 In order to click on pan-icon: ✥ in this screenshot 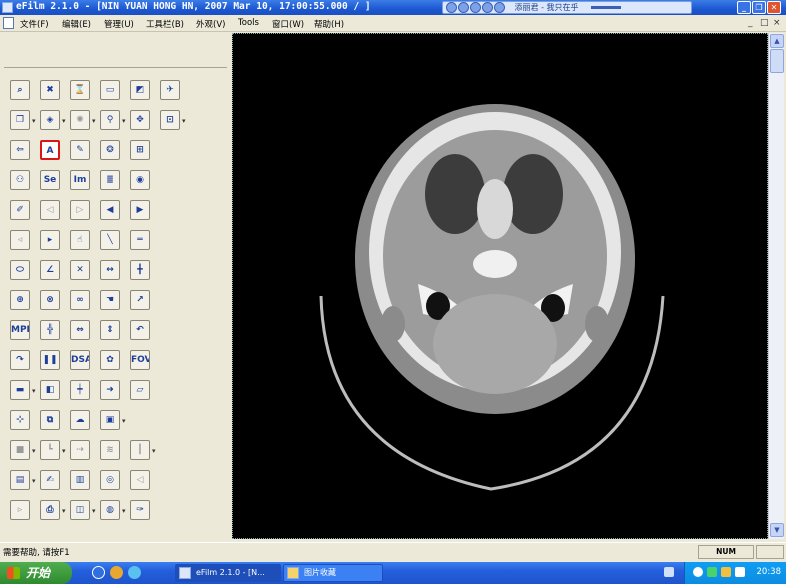, I will do `click(140, 120)`.